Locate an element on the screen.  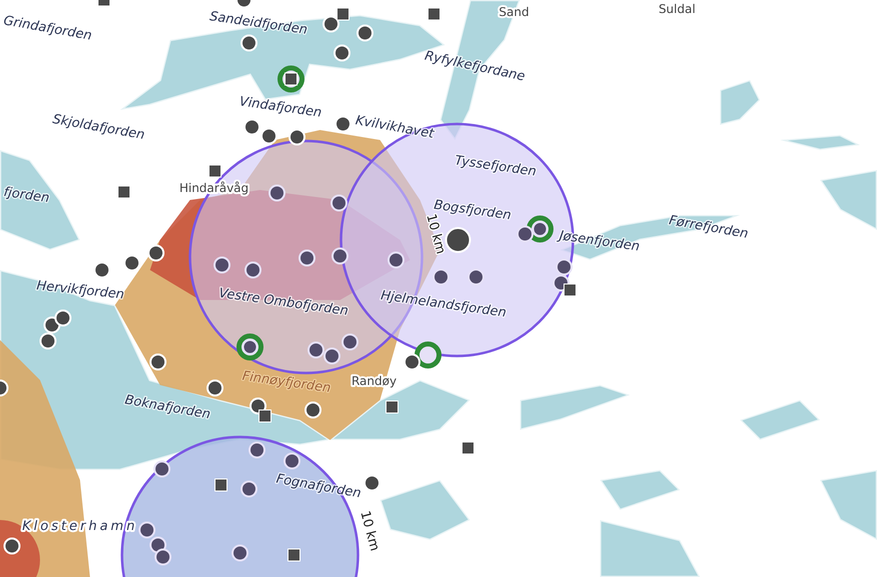
fjord-label: Finnøyfjorden is located at coordinates (286, 382).